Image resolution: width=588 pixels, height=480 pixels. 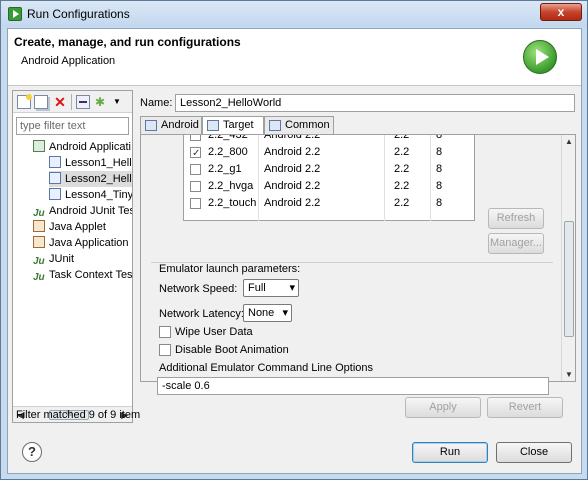 What do you see at coordinates (62, 259) in the screenshot?
I see `tree-item-label: JUnit` at bounding box center [62, 259].